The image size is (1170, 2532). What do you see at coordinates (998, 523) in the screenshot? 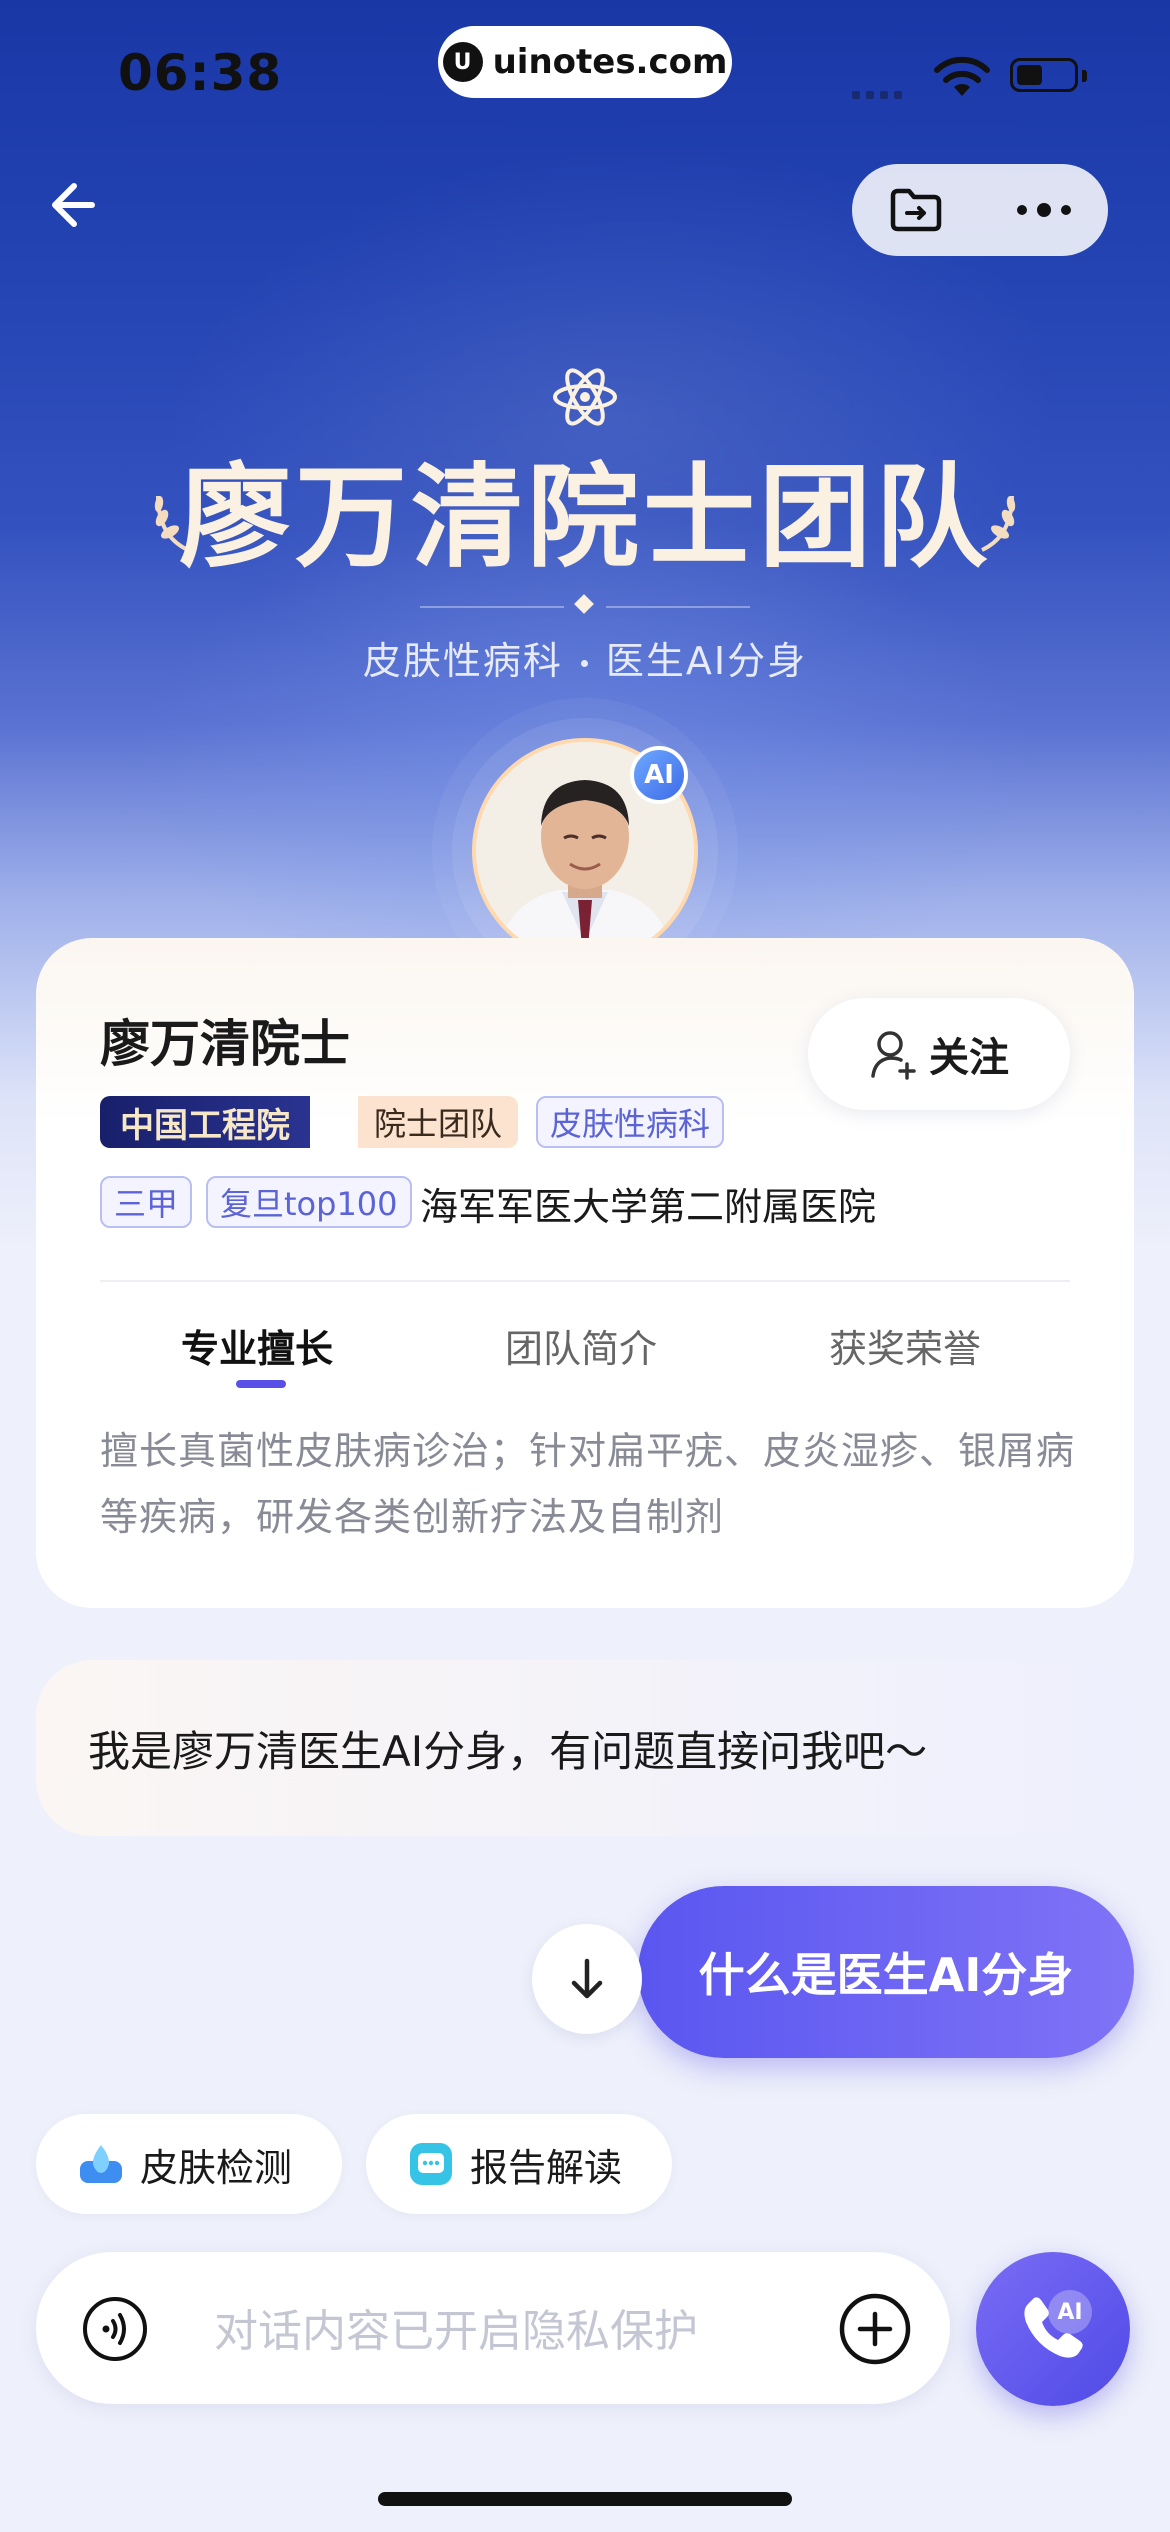
I see `laurel-right-icon` at bounding box center [998, 523].